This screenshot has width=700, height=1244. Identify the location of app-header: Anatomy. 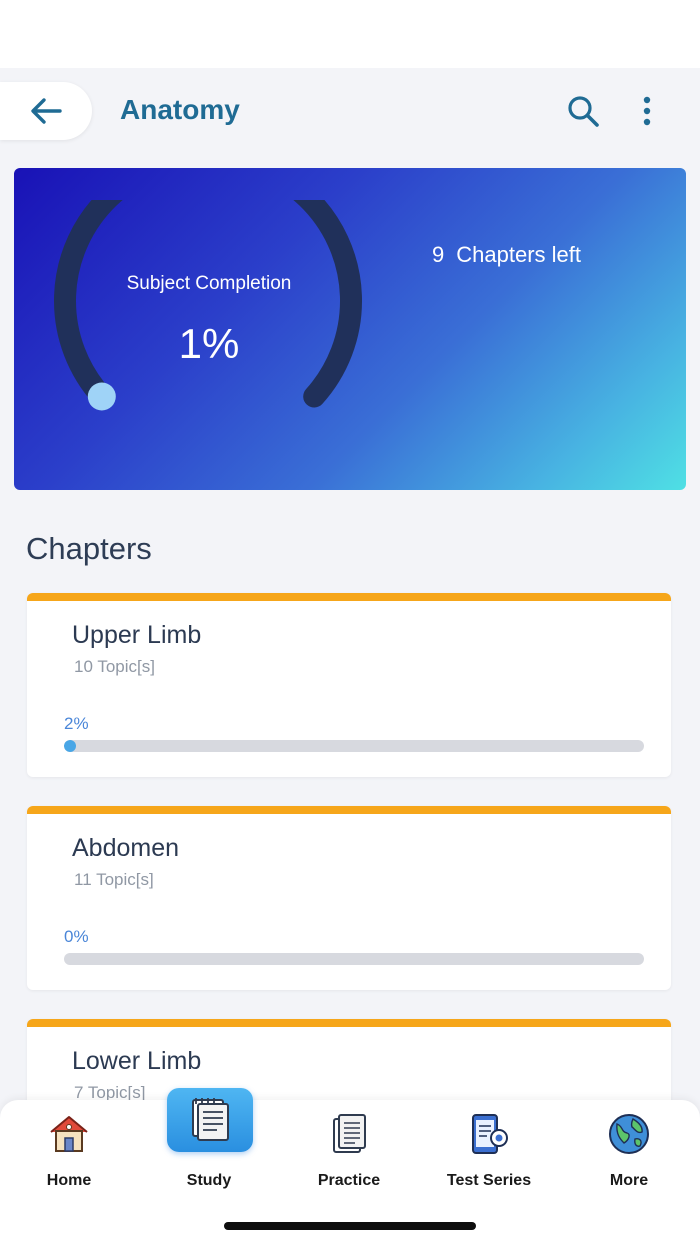
(350, 111).